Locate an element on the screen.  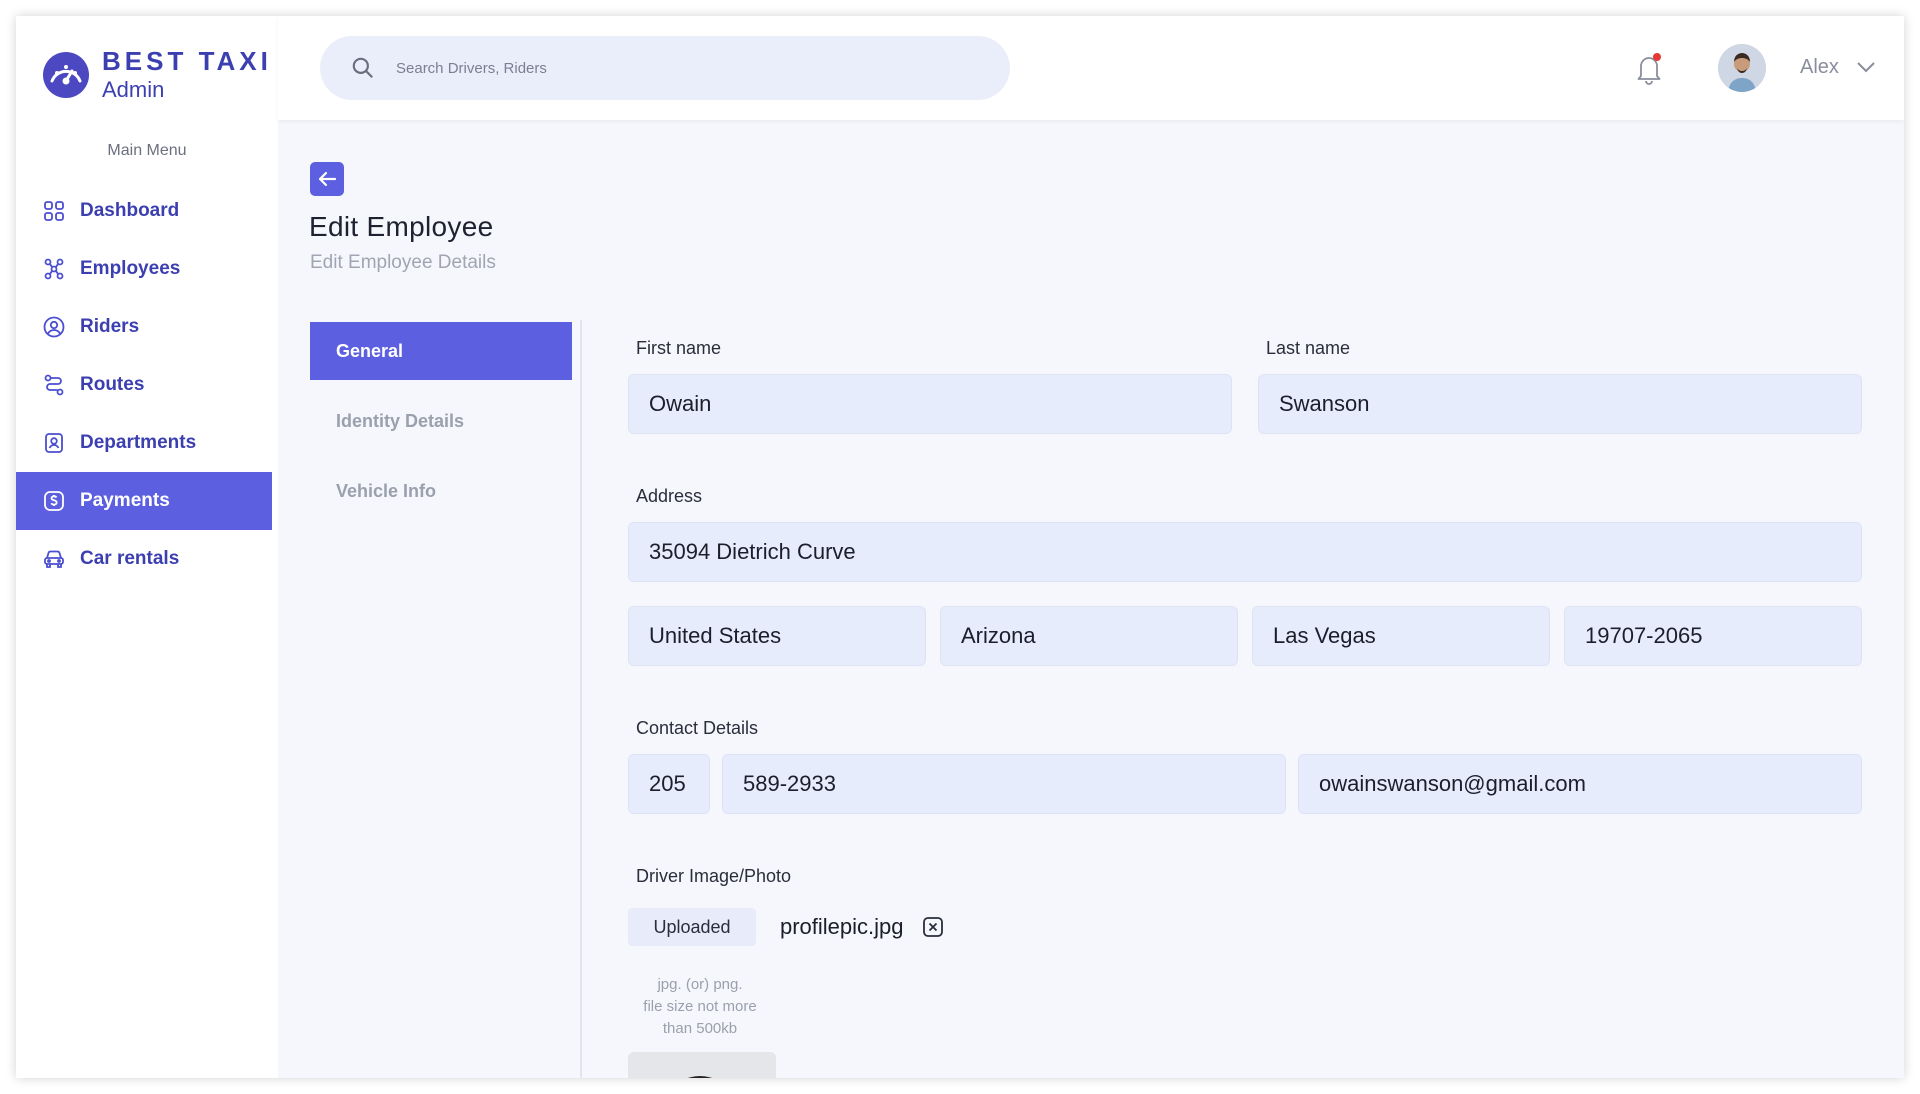
sidebar-item-label: Payments is located at coordinates (125, 500).